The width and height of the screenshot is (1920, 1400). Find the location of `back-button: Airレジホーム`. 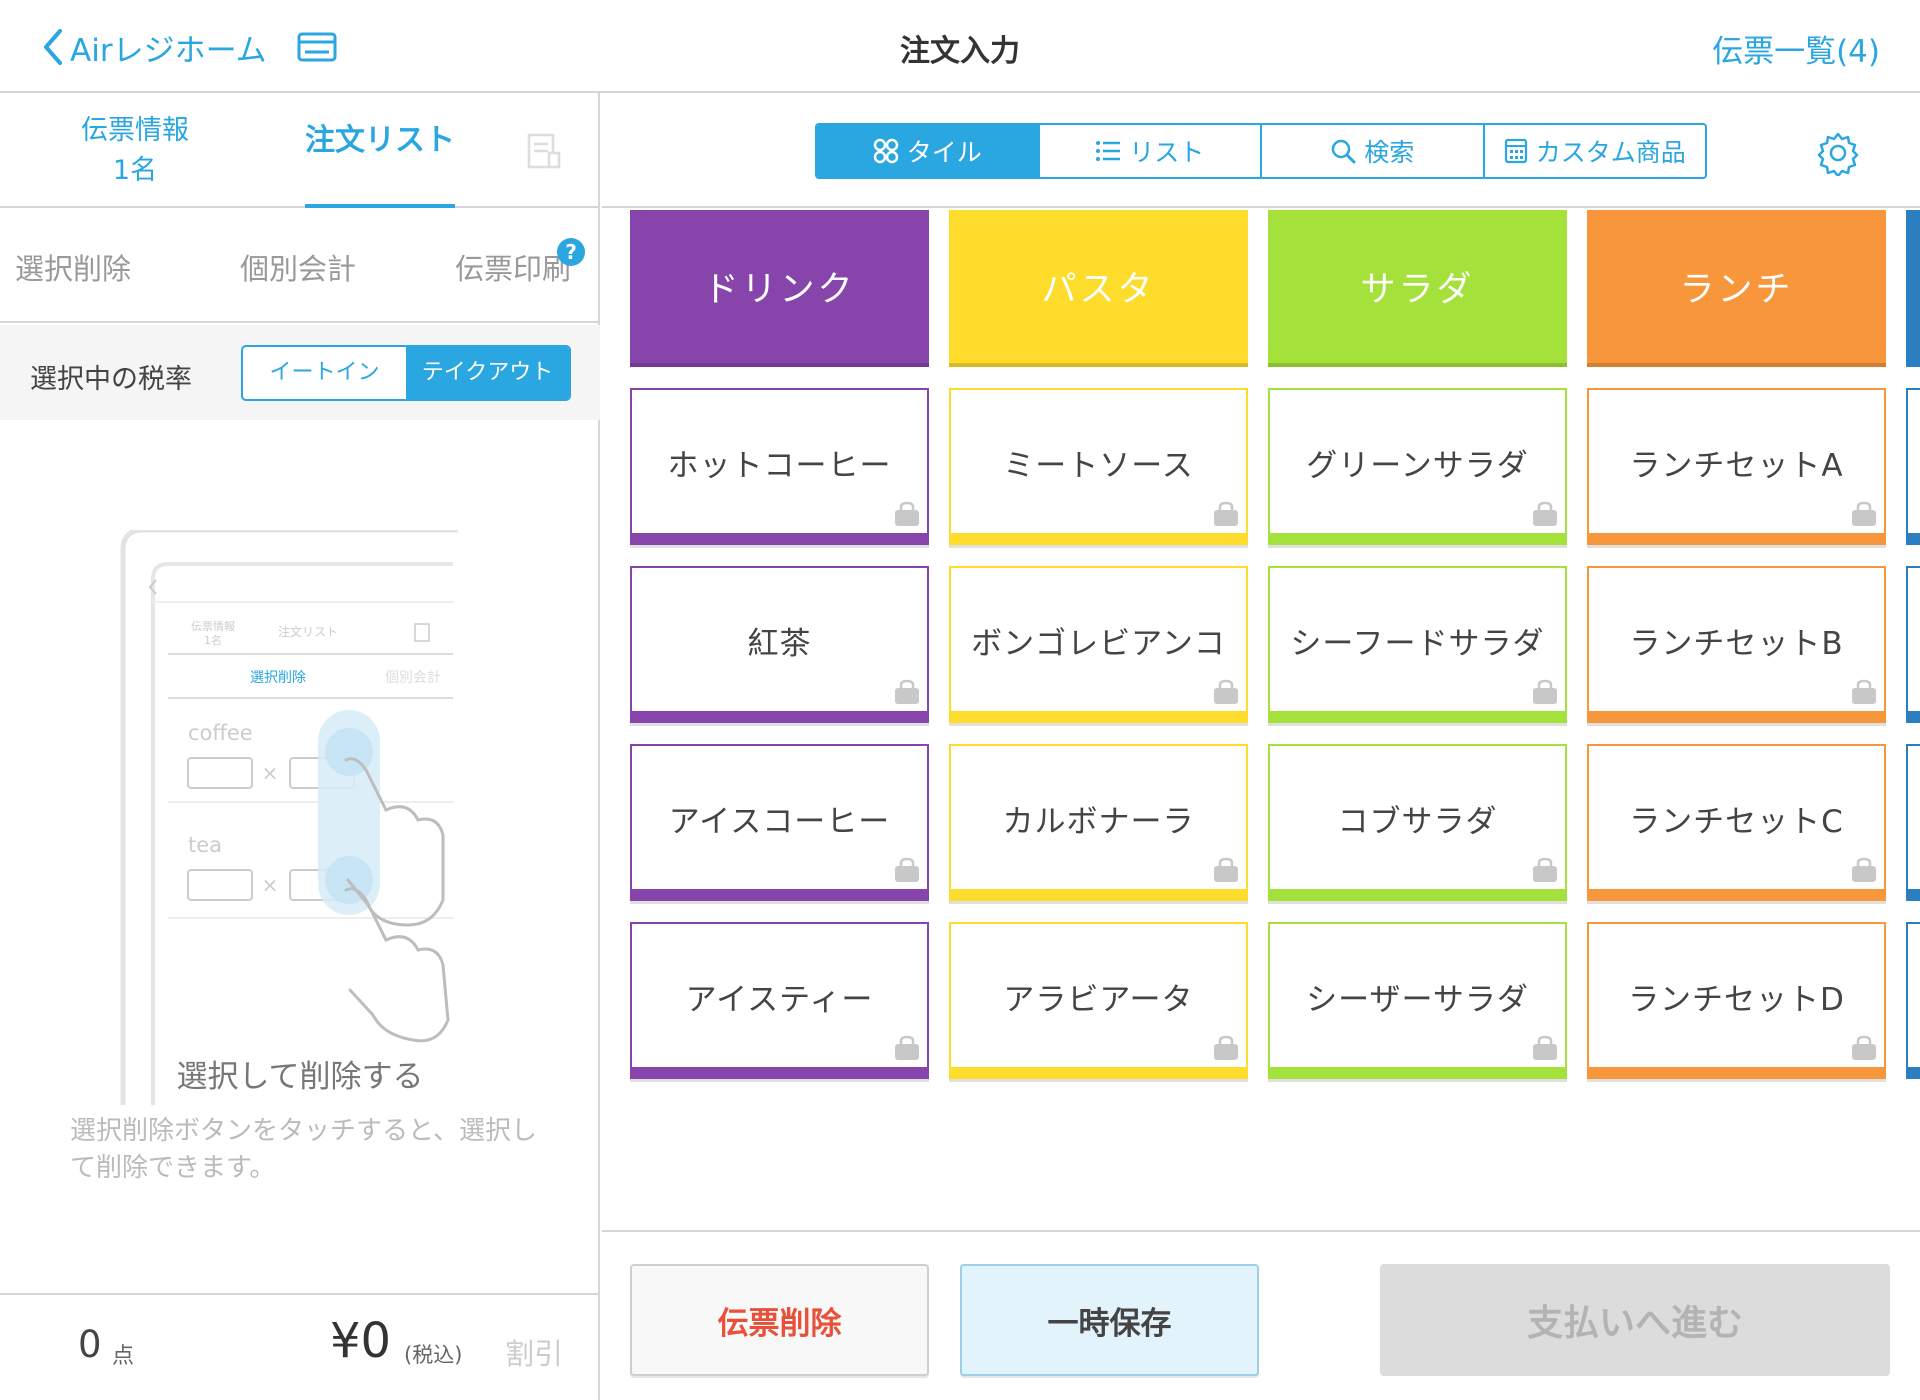

back-button: Airレジホーム is located at coordinates (153, 47).